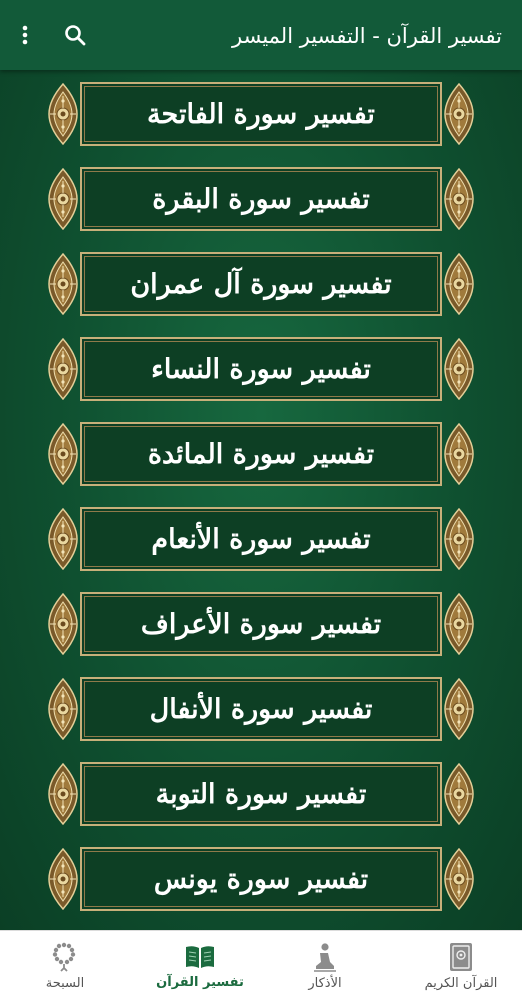  What do you see at coordinates (65, 983) in the screenshot?
I see `nav-label: السبحة` at bounding box center [65, 983].